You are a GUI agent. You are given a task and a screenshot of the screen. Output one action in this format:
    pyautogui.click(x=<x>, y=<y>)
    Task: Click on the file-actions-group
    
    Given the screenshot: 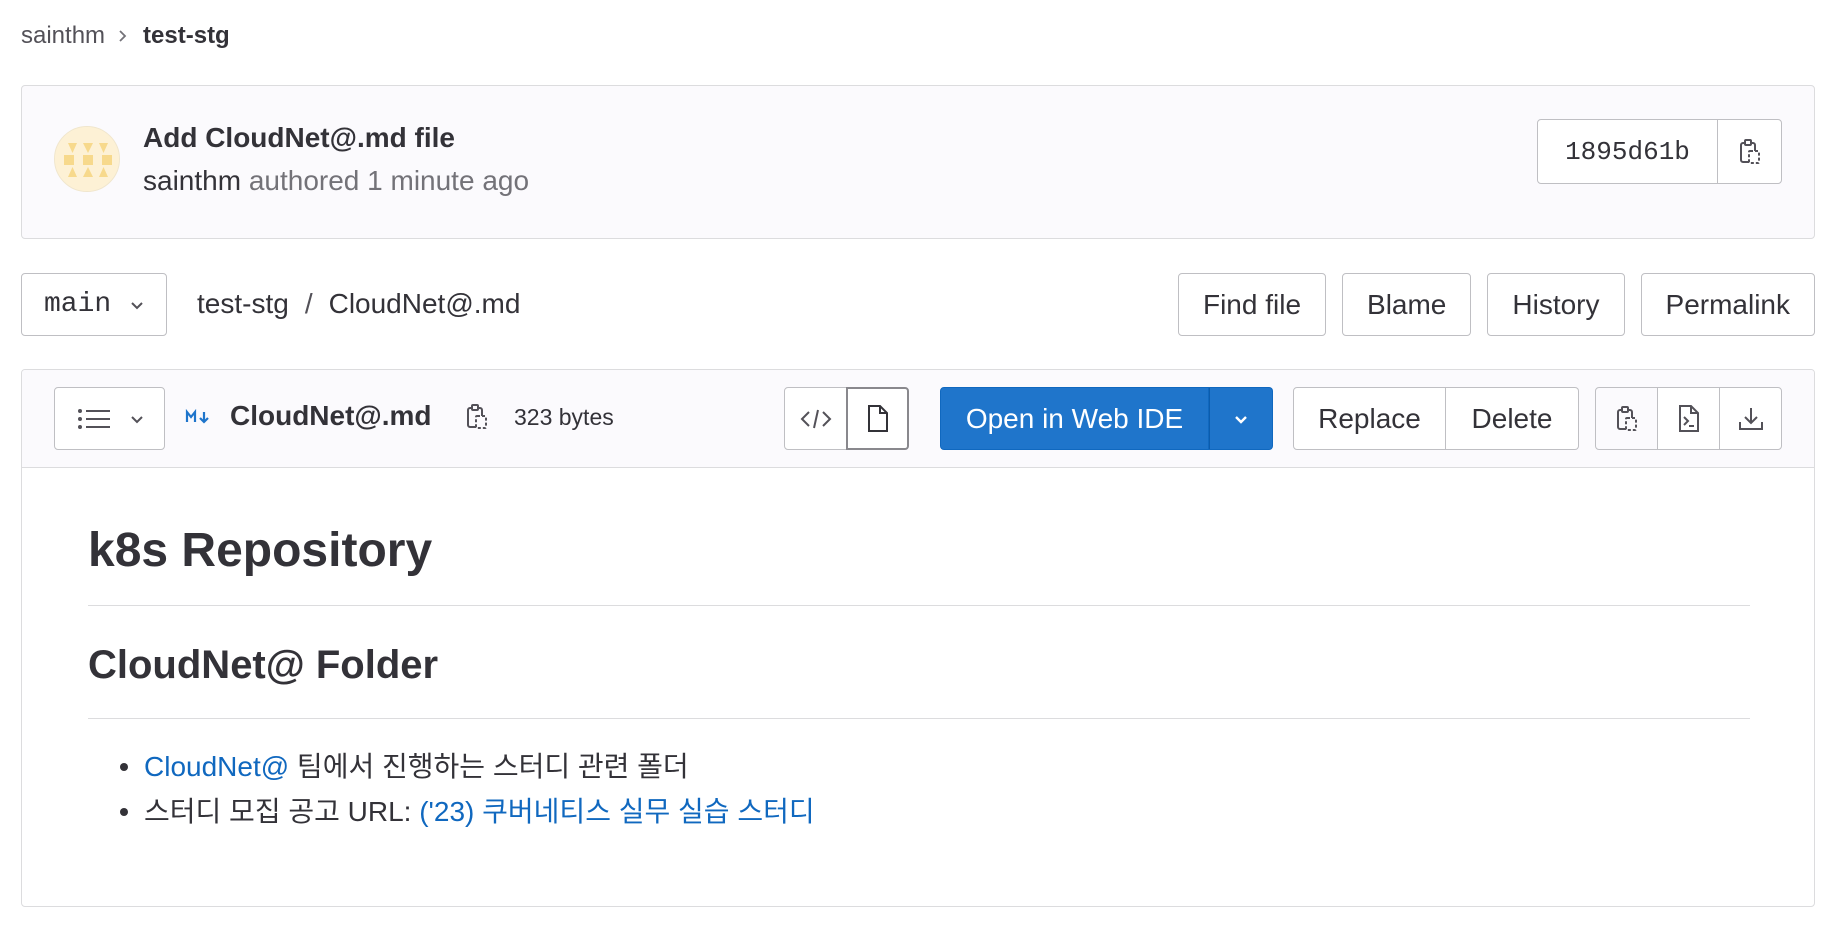 What is the action you would take?
    pyautogui.click(x=1688, y=418)
    